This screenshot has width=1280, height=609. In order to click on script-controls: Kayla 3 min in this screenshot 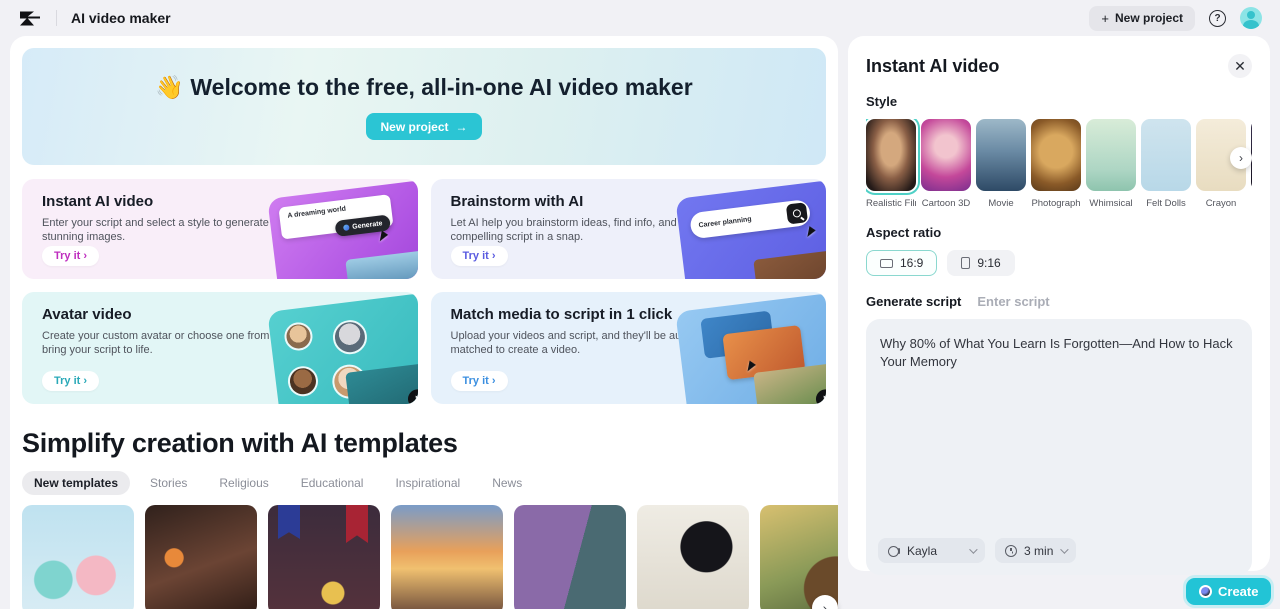, I will do `click(977, 550)`.